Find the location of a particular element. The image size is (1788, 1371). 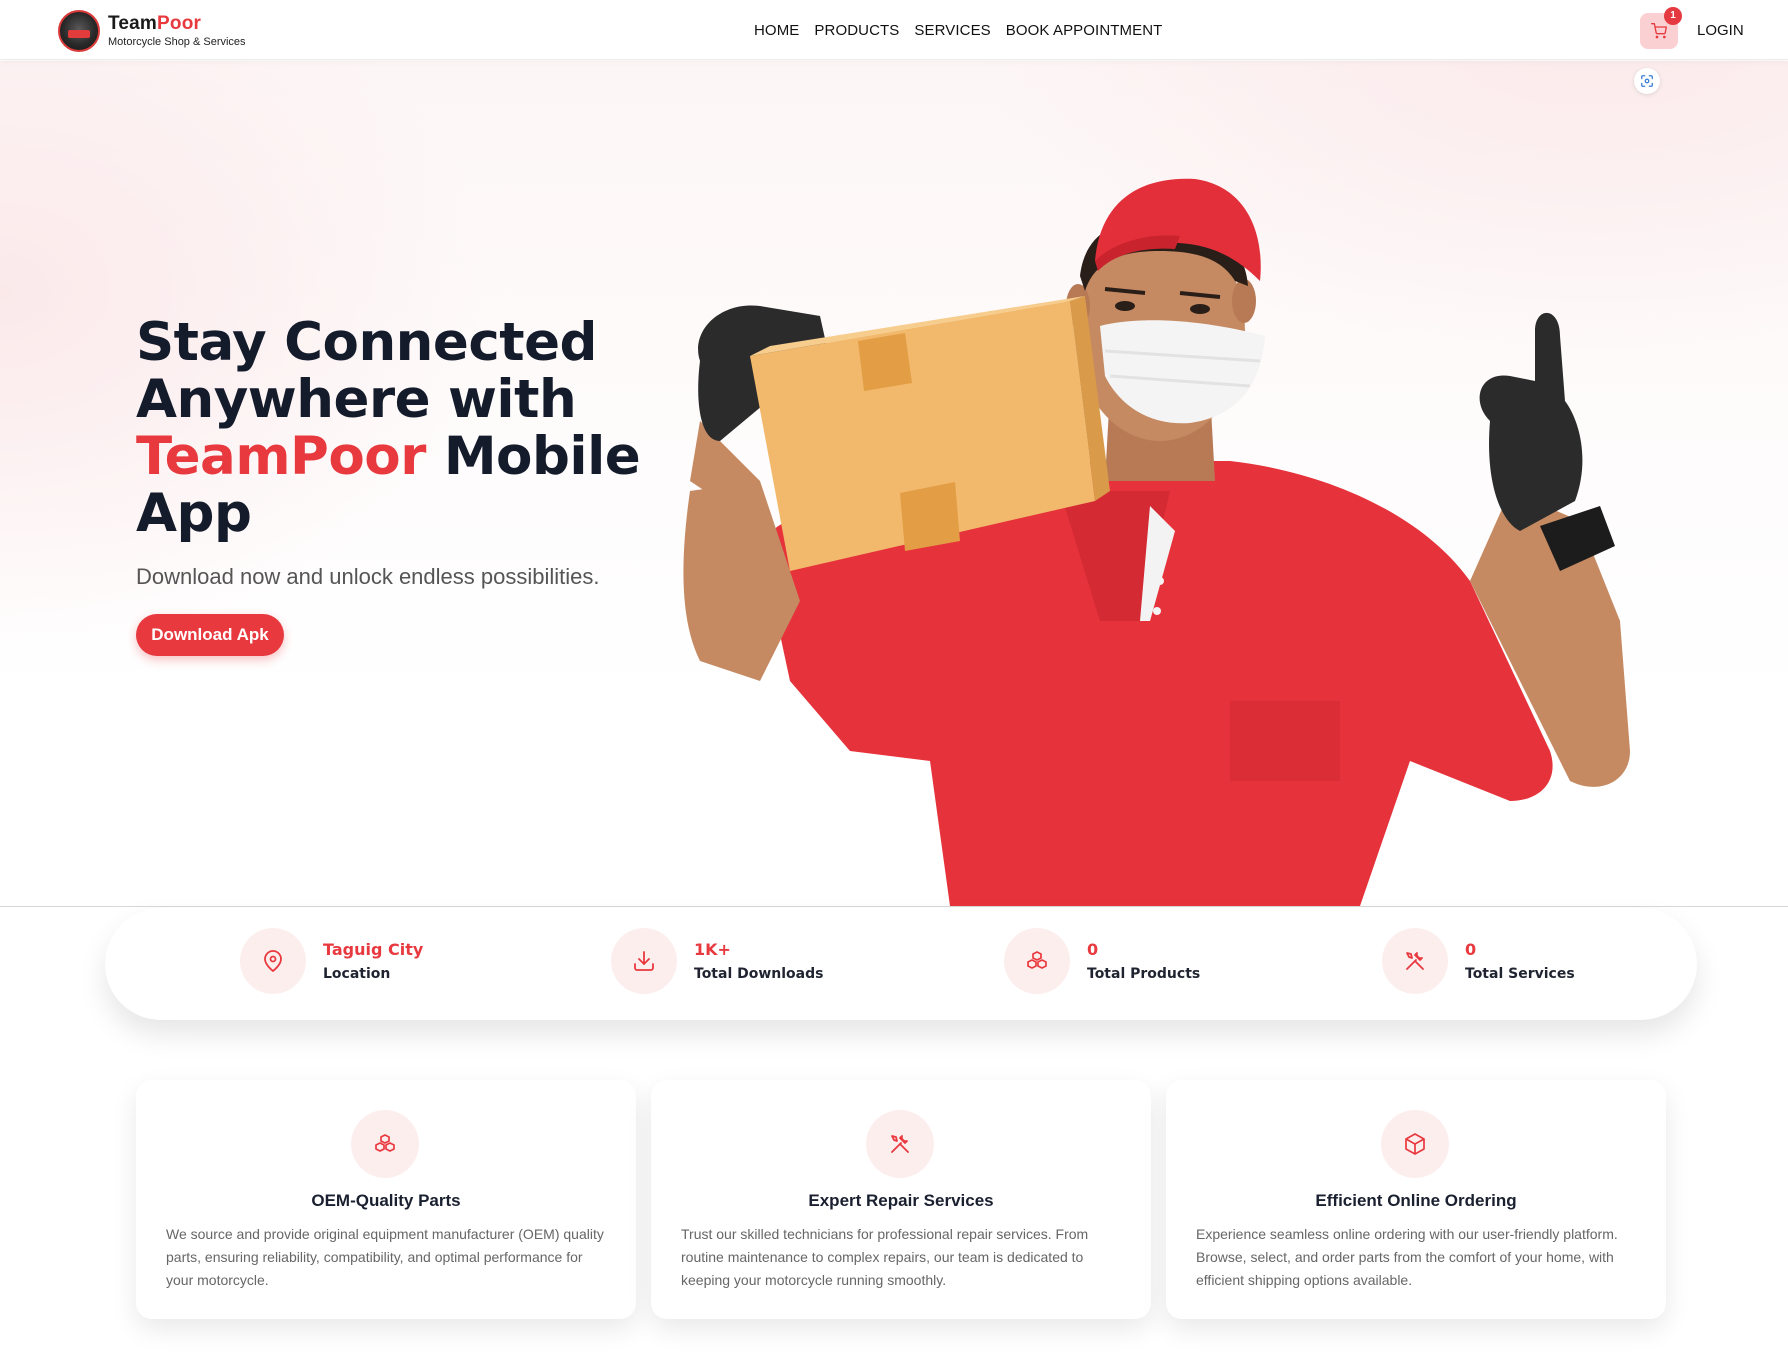

card-title: Efficient Online Ordering is located at coordinates (1416, 1200).